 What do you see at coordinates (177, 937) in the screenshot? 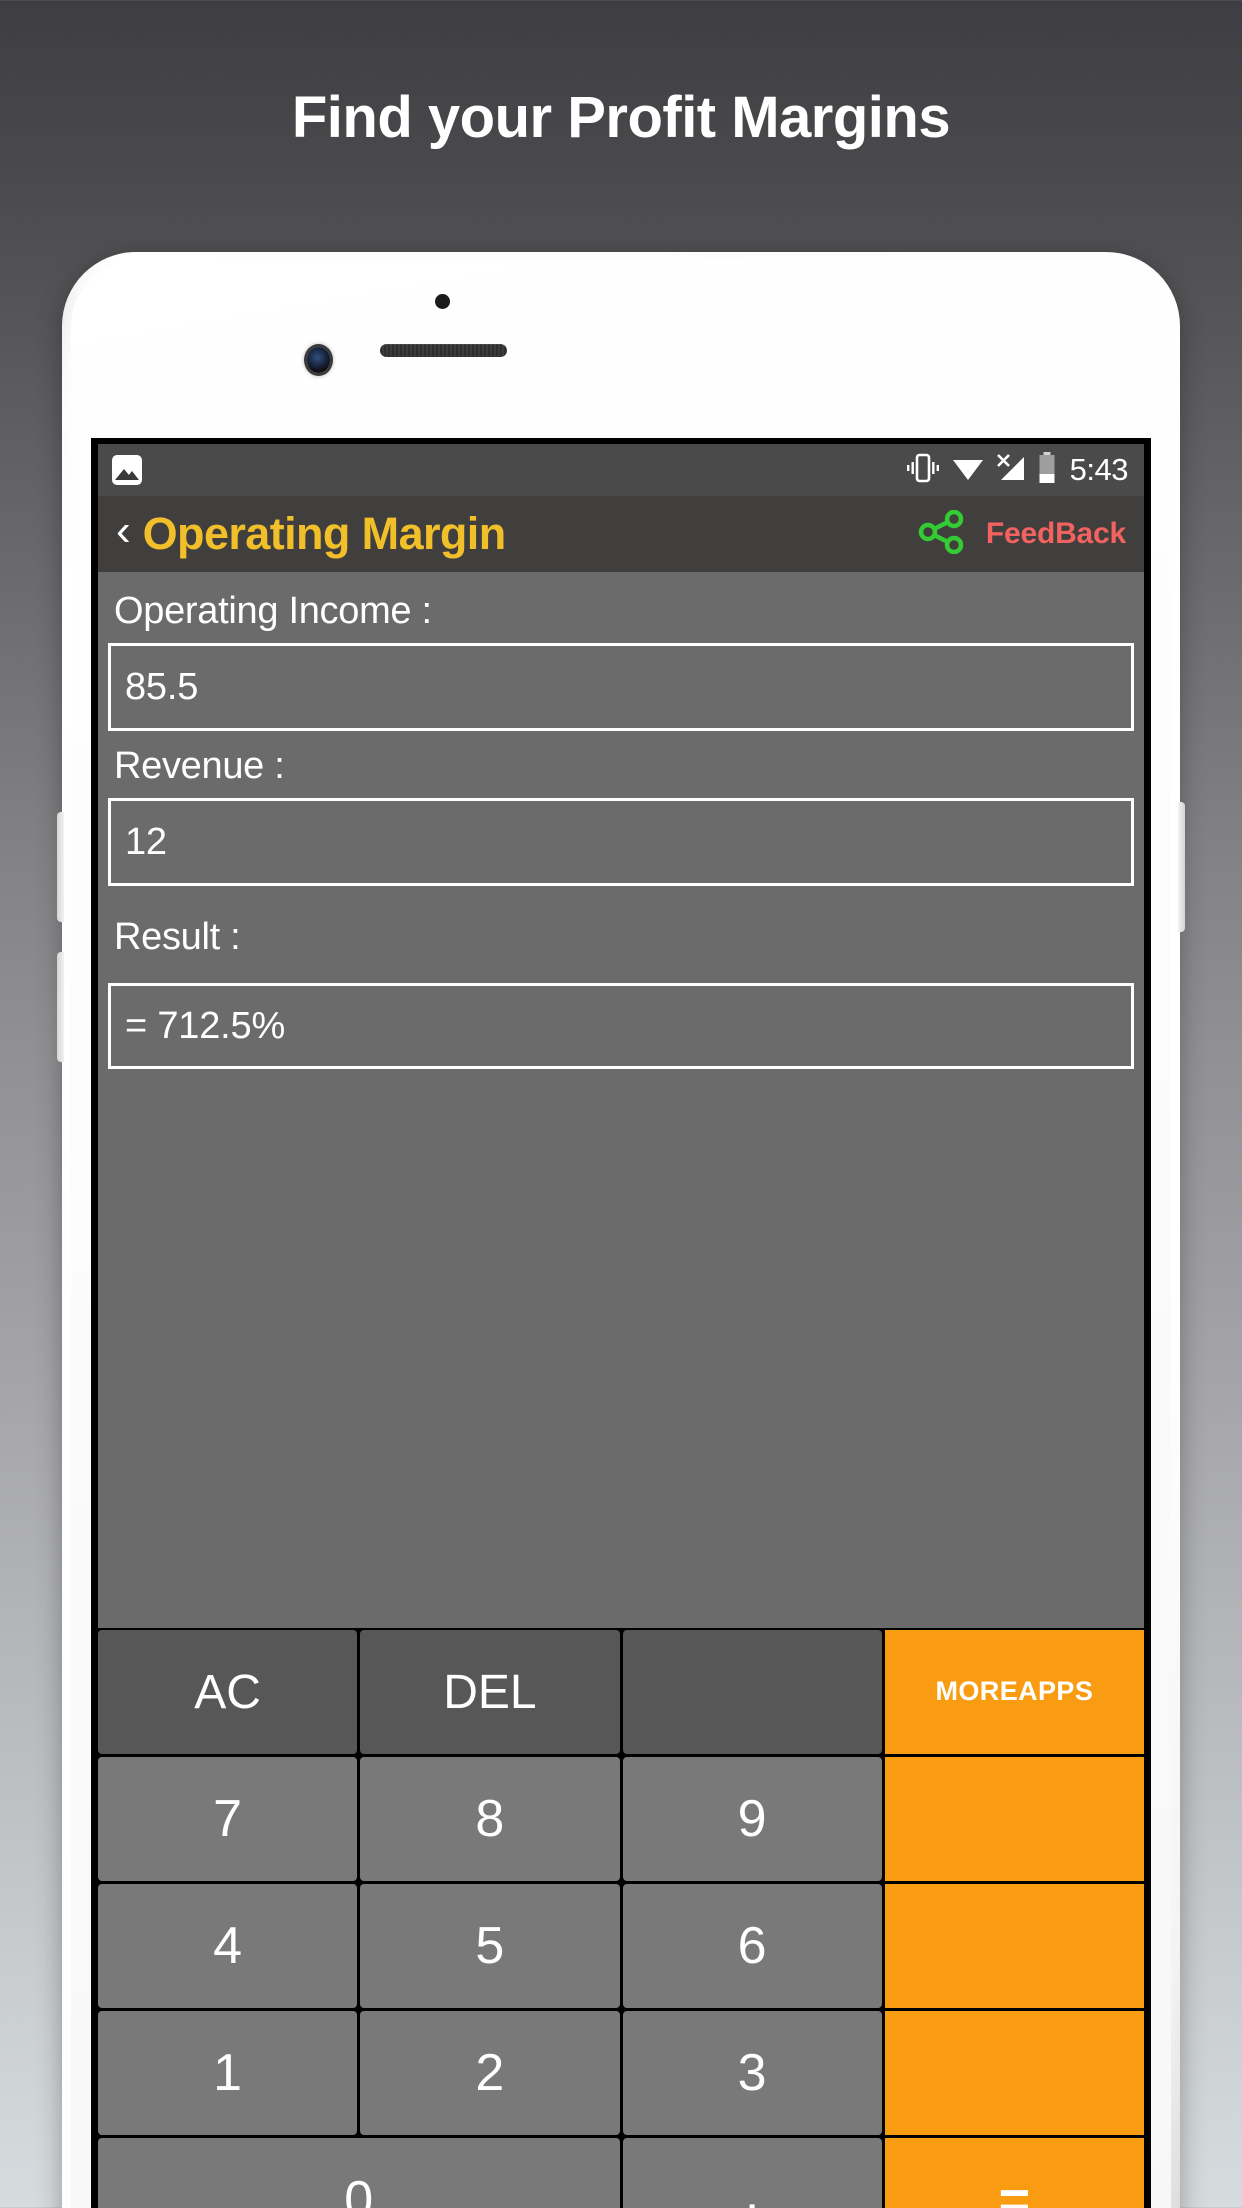
I see `result-label: Result :` at bounding box center [177, 937].